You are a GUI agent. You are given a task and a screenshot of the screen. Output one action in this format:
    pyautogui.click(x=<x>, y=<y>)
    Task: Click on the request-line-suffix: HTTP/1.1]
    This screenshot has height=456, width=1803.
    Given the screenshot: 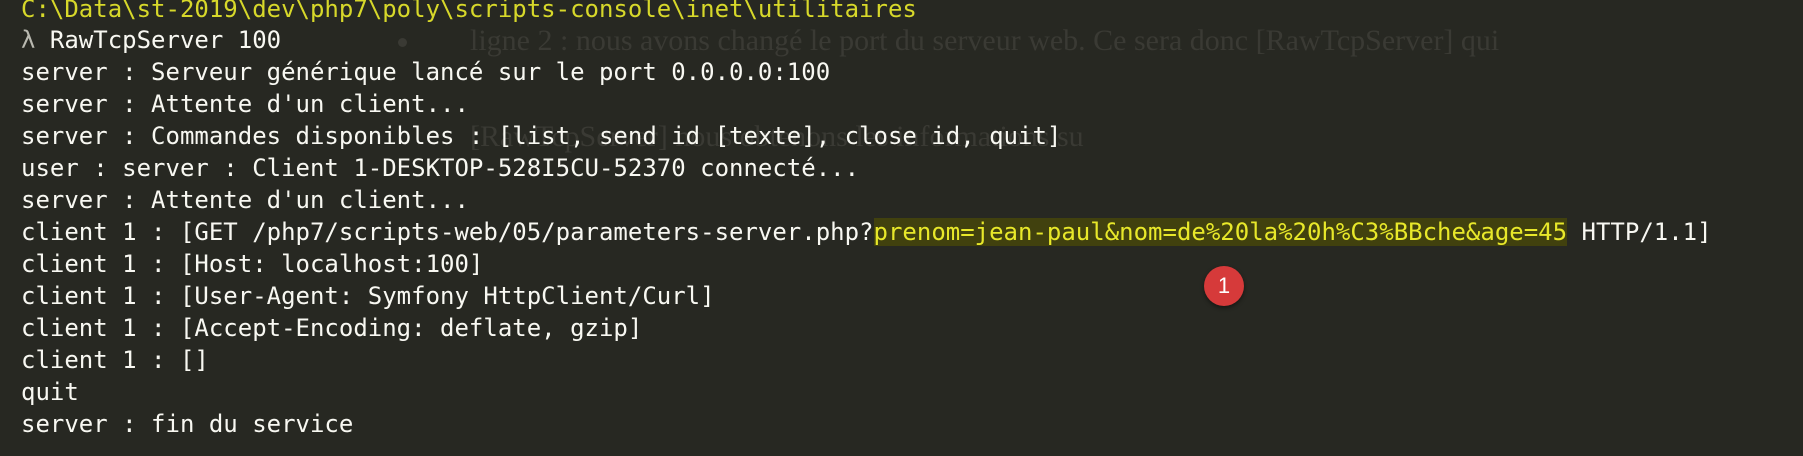 What is the action you would take?
    pyautogui.click(x=1639, y=232)
    